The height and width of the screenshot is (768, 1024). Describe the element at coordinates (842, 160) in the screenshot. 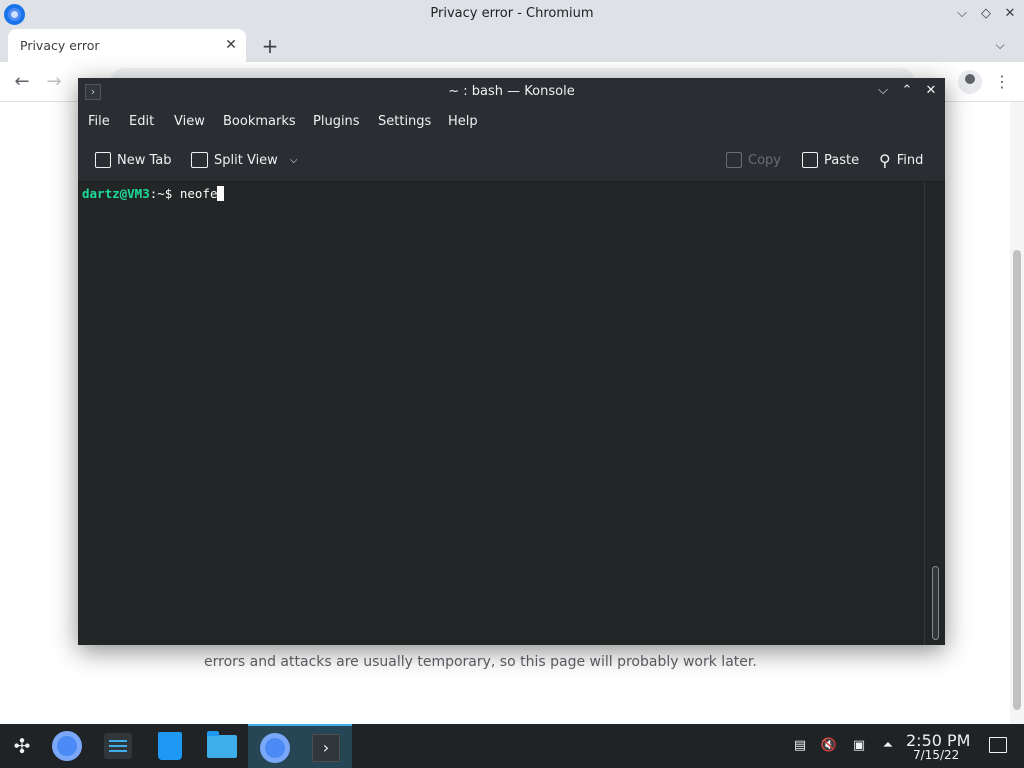

I see `paste-label: Paste` at that location.